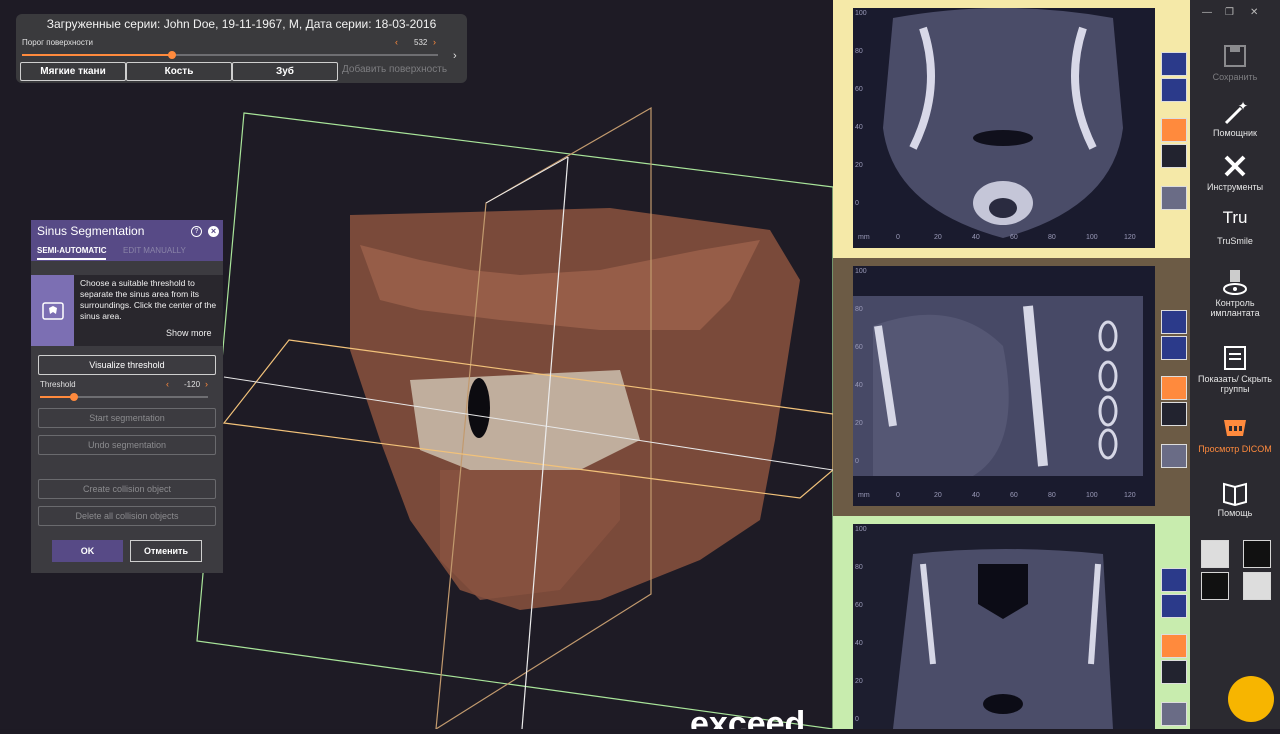  Describe the element at coordinates (1004, 386) in the screenshot. I see `sagittal-image` at that location.